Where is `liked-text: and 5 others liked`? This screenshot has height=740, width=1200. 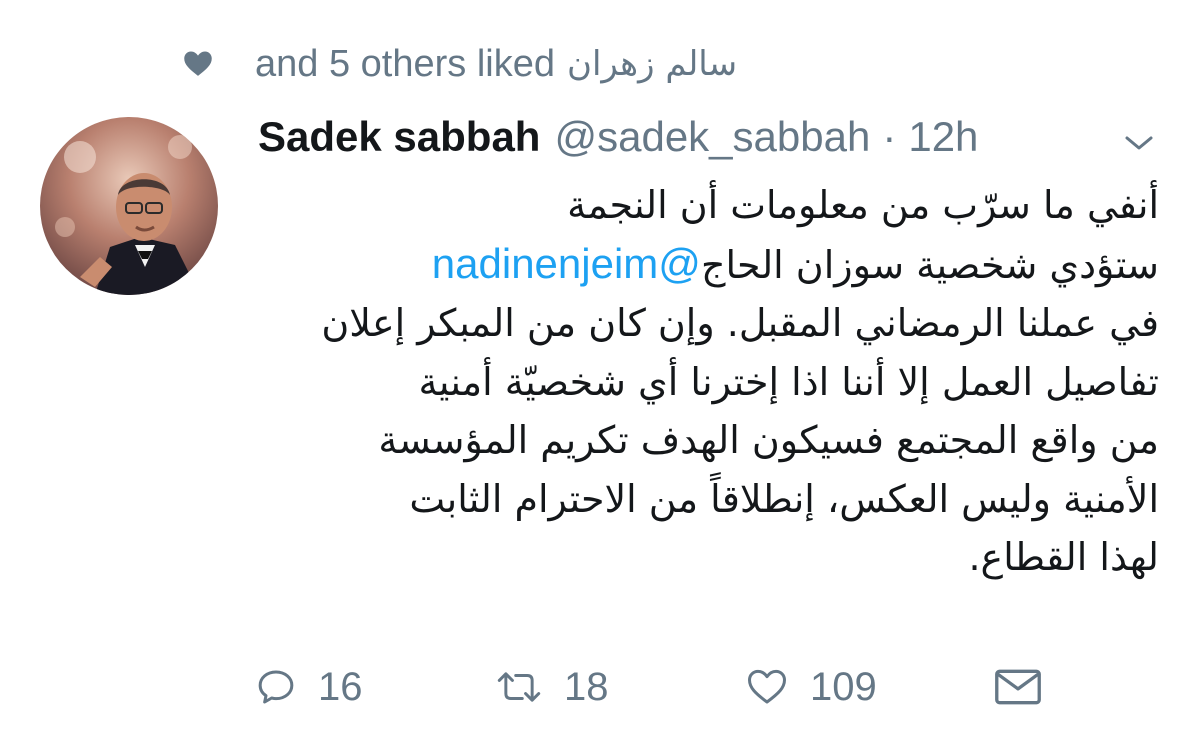 liked-text: and 5 others liked is located at coordinates (405, 63).